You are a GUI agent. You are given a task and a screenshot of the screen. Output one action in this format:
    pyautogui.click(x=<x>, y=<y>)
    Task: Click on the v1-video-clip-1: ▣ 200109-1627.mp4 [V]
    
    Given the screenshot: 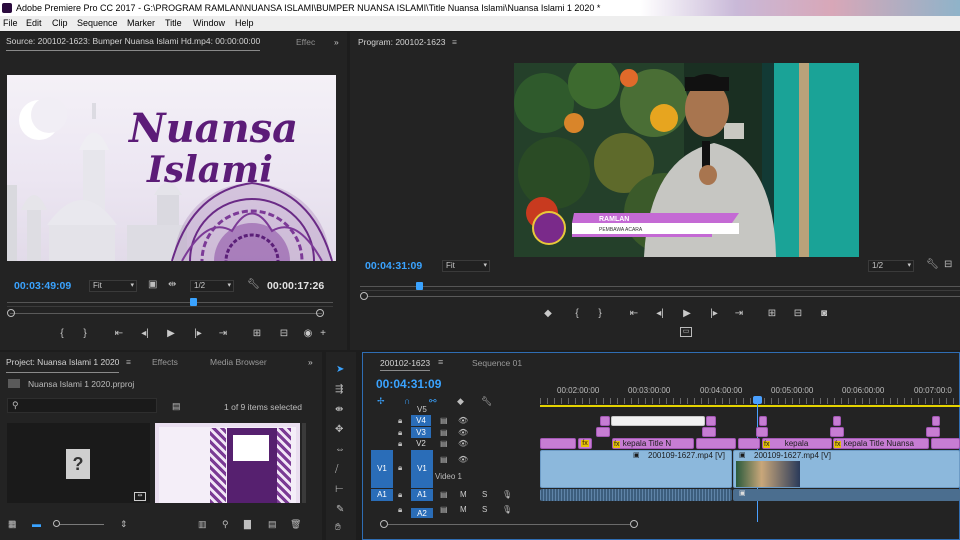 What is the action you would take?
    pyautogui.click(x=636, y=469)
    